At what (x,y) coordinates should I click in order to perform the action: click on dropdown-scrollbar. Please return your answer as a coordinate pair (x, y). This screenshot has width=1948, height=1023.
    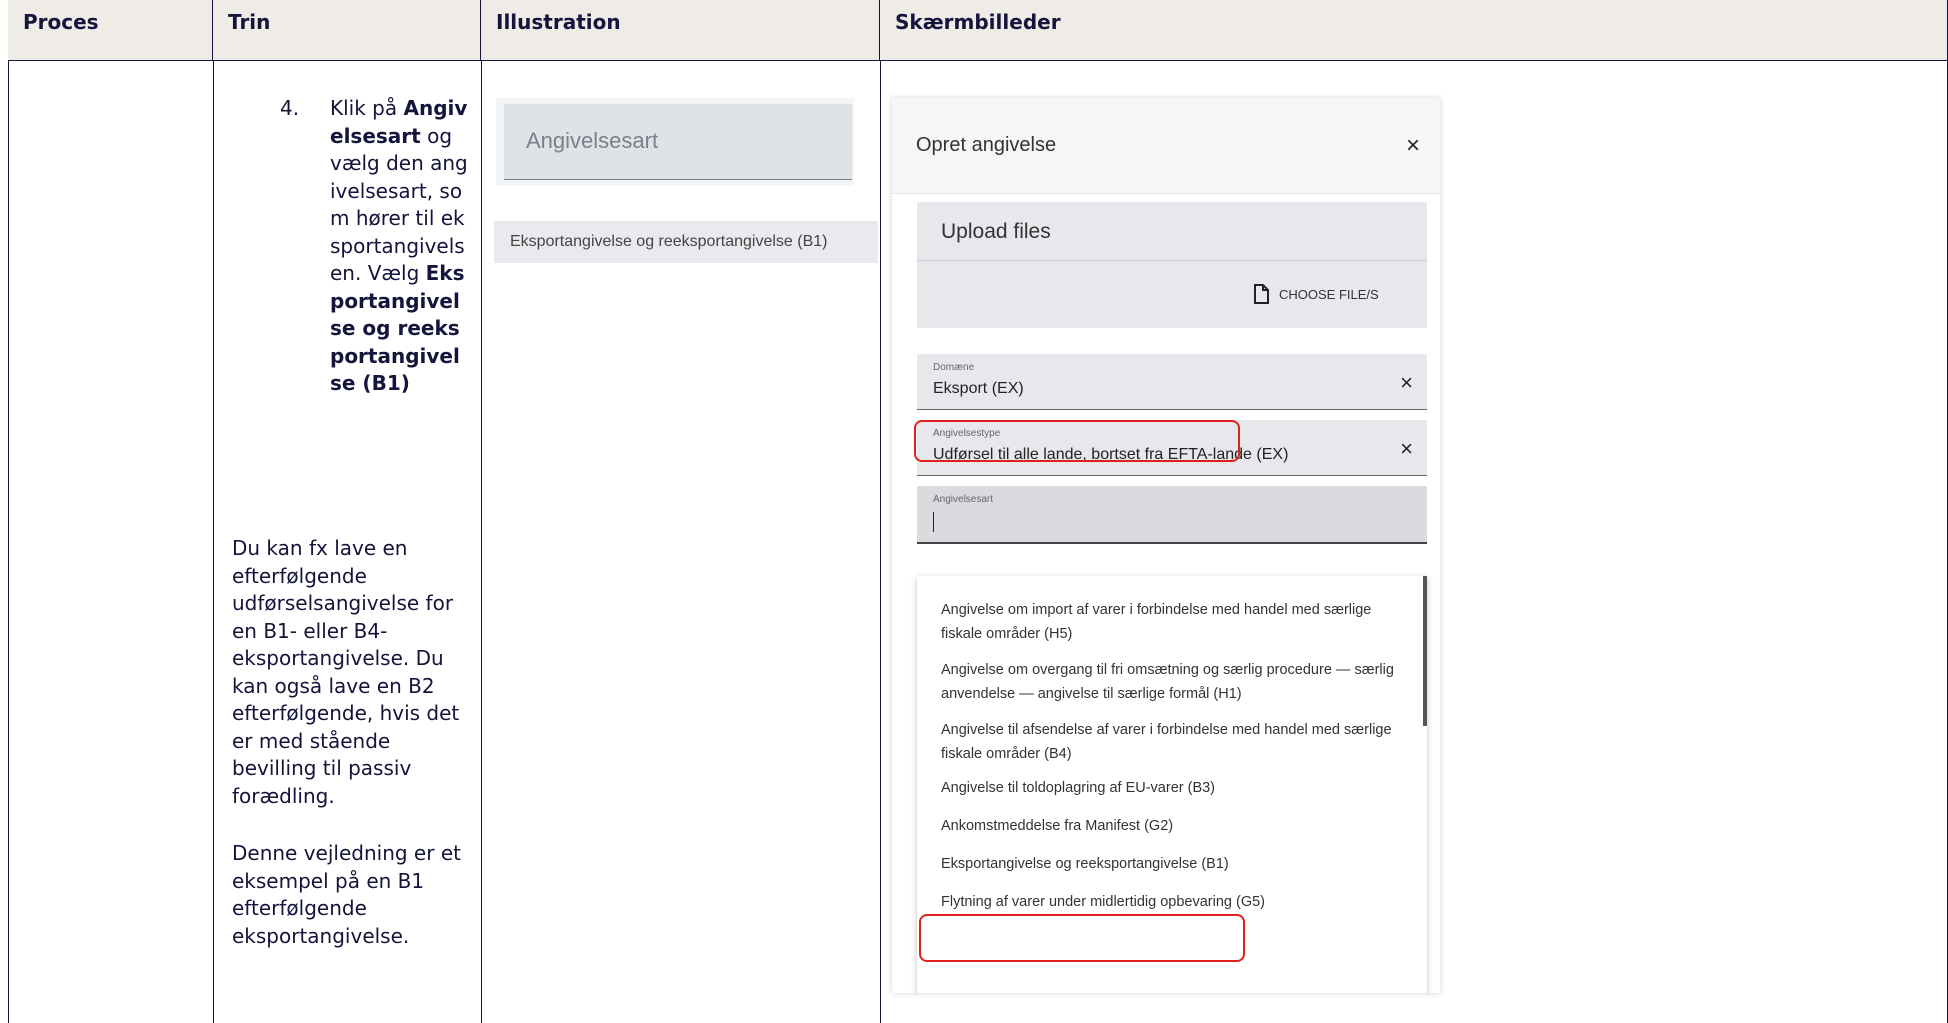
    Looking at the image, I should click on (1425, 651).